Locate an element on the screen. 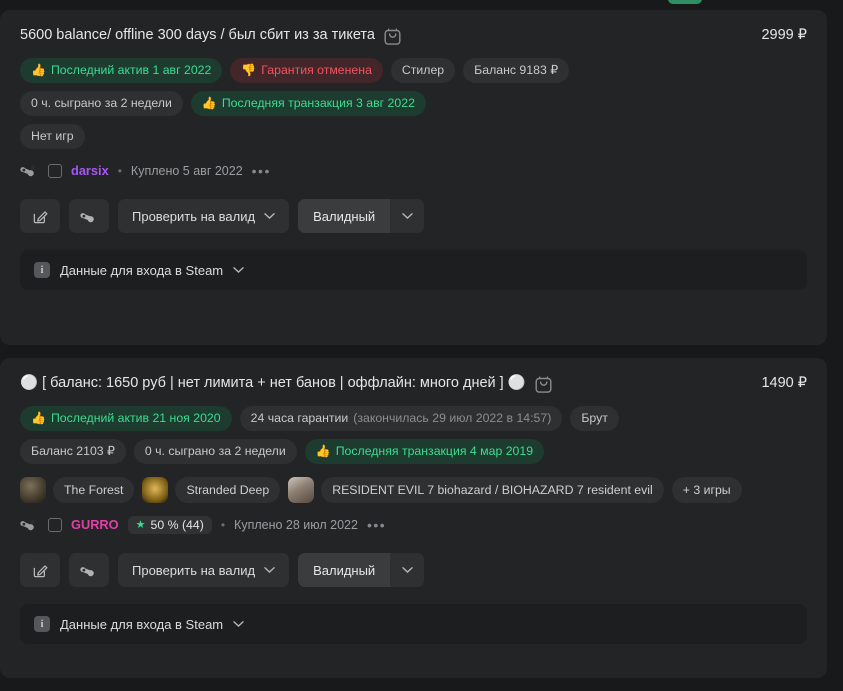 The width and height of the screenshot is (843, 691). actions-row: Проверить на валид Валидный is located at coordinates (413, 216).